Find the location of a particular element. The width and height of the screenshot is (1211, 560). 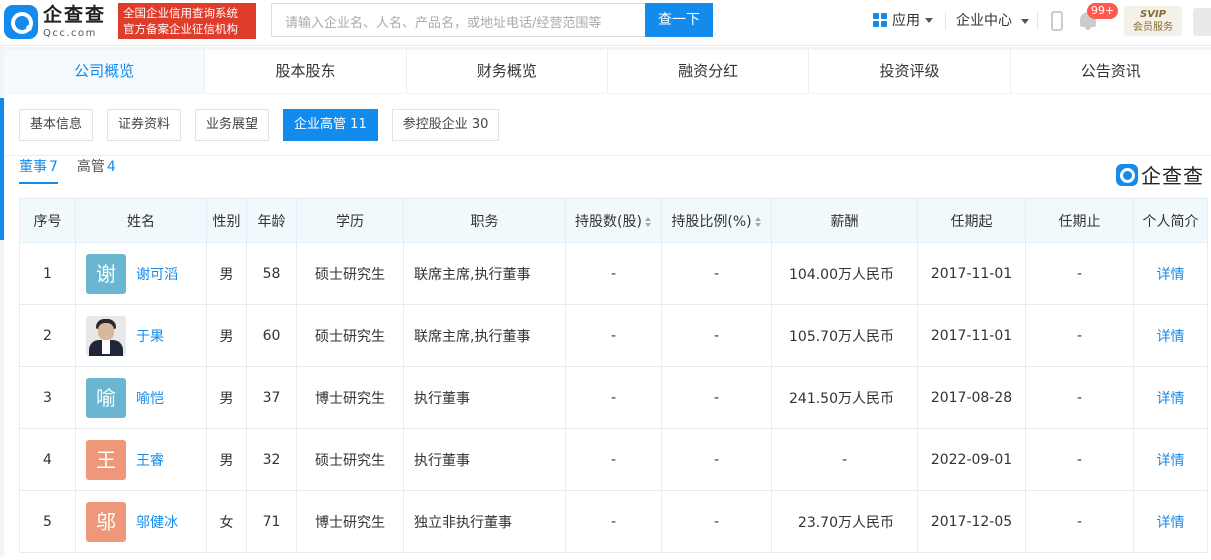

col-header: 个人简介 is located at coordinates (1170, 220).